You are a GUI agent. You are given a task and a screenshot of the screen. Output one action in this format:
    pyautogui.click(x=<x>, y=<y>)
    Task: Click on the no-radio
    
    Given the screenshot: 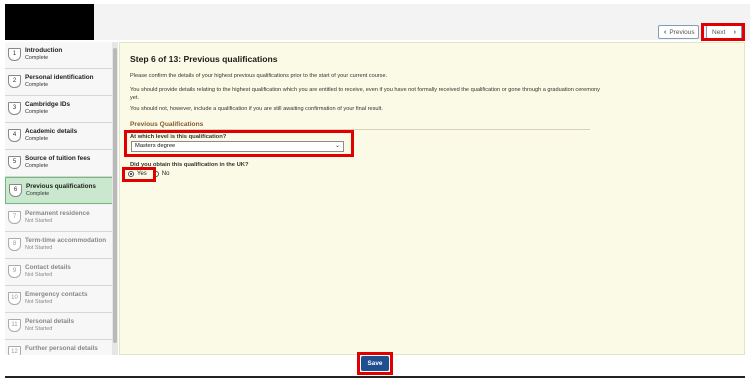 What is the action you would take?
    pyautogui.click(x=155, y=174)
    